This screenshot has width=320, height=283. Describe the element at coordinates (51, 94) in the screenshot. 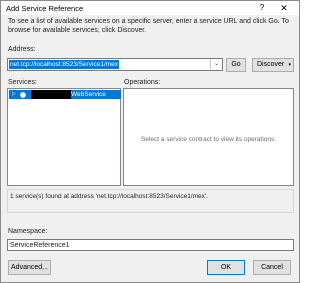

I see `redacted-text` at that location.